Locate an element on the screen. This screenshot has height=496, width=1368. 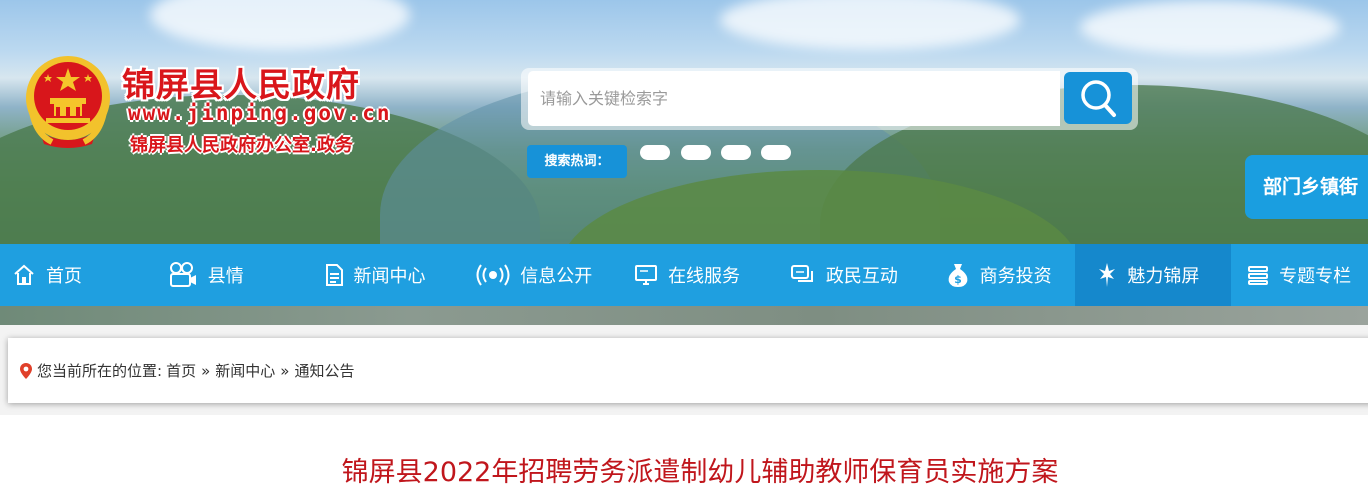
location-pin-icon is located at coordinates (26, 370).